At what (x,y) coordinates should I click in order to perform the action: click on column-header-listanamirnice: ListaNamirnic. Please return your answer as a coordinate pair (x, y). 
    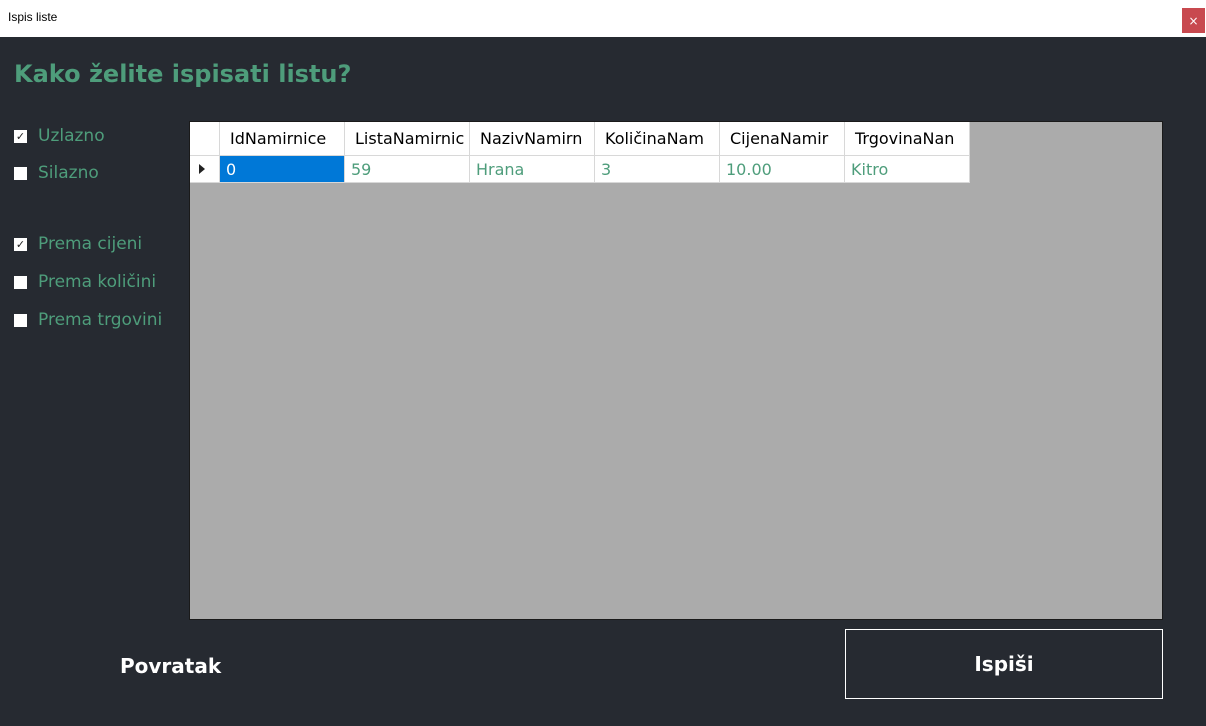
    Looking at the image, I should click on (407, 139).